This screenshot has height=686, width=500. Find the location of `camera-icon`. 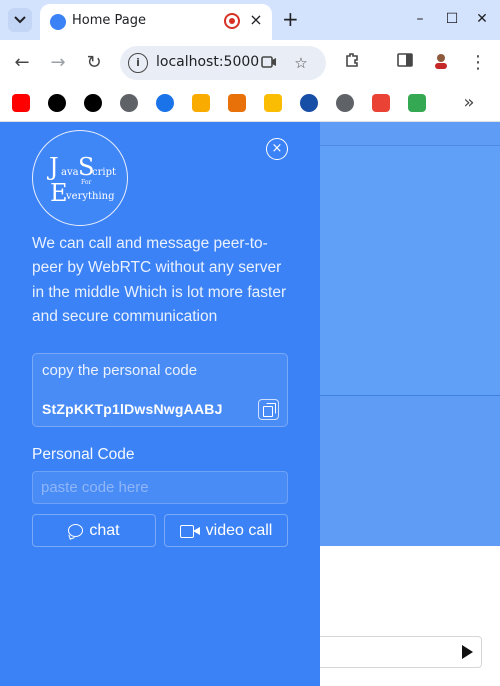

camera-icon is located at coordinates (269, 63).